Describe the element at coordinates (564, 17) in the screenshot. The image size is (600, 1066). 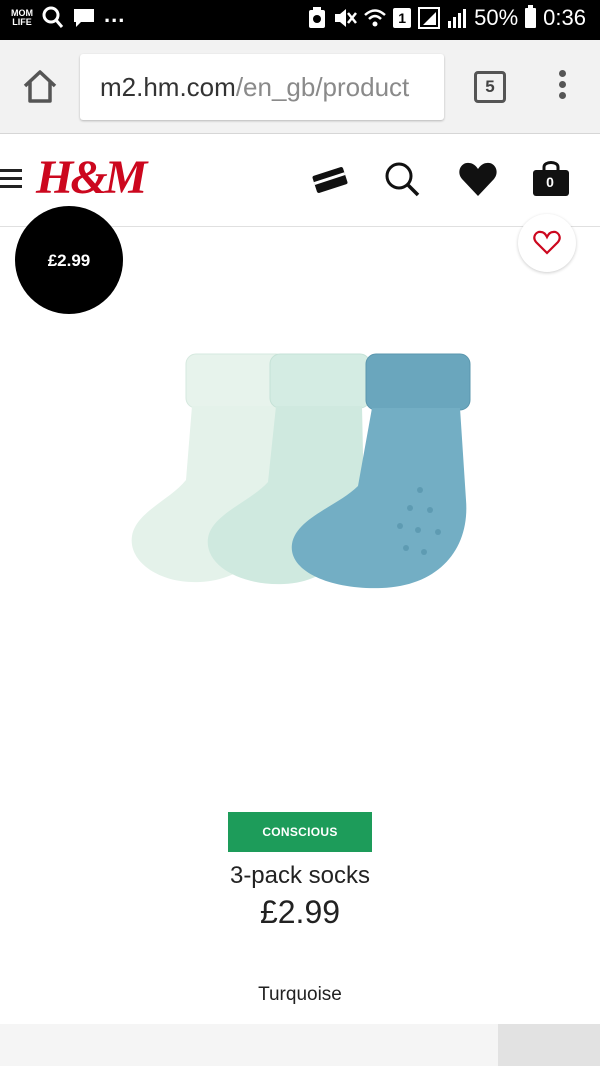
I see `clock: 0:36` at that location.